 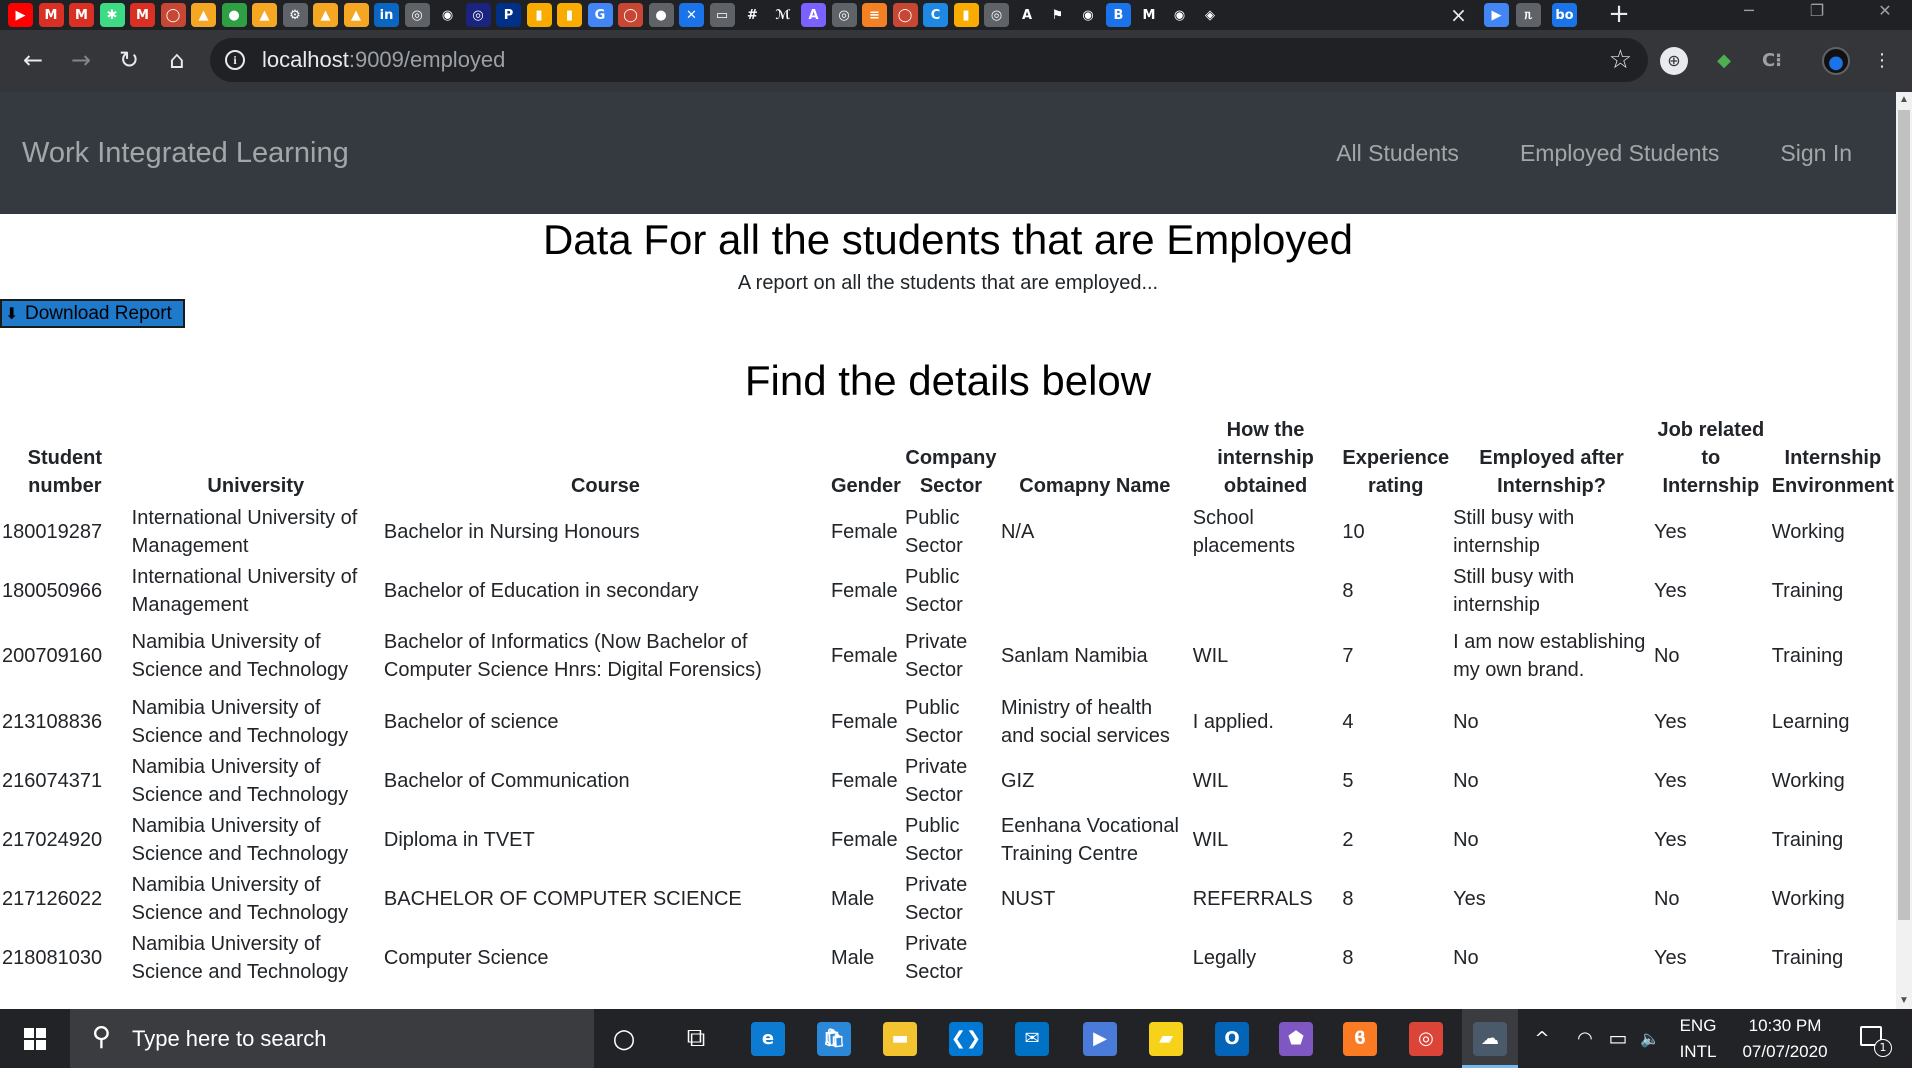 What do you see at coordinates (129, 61) in the screenshot?
I see `reload-icon: ↻` at bounding box center [129, 61].